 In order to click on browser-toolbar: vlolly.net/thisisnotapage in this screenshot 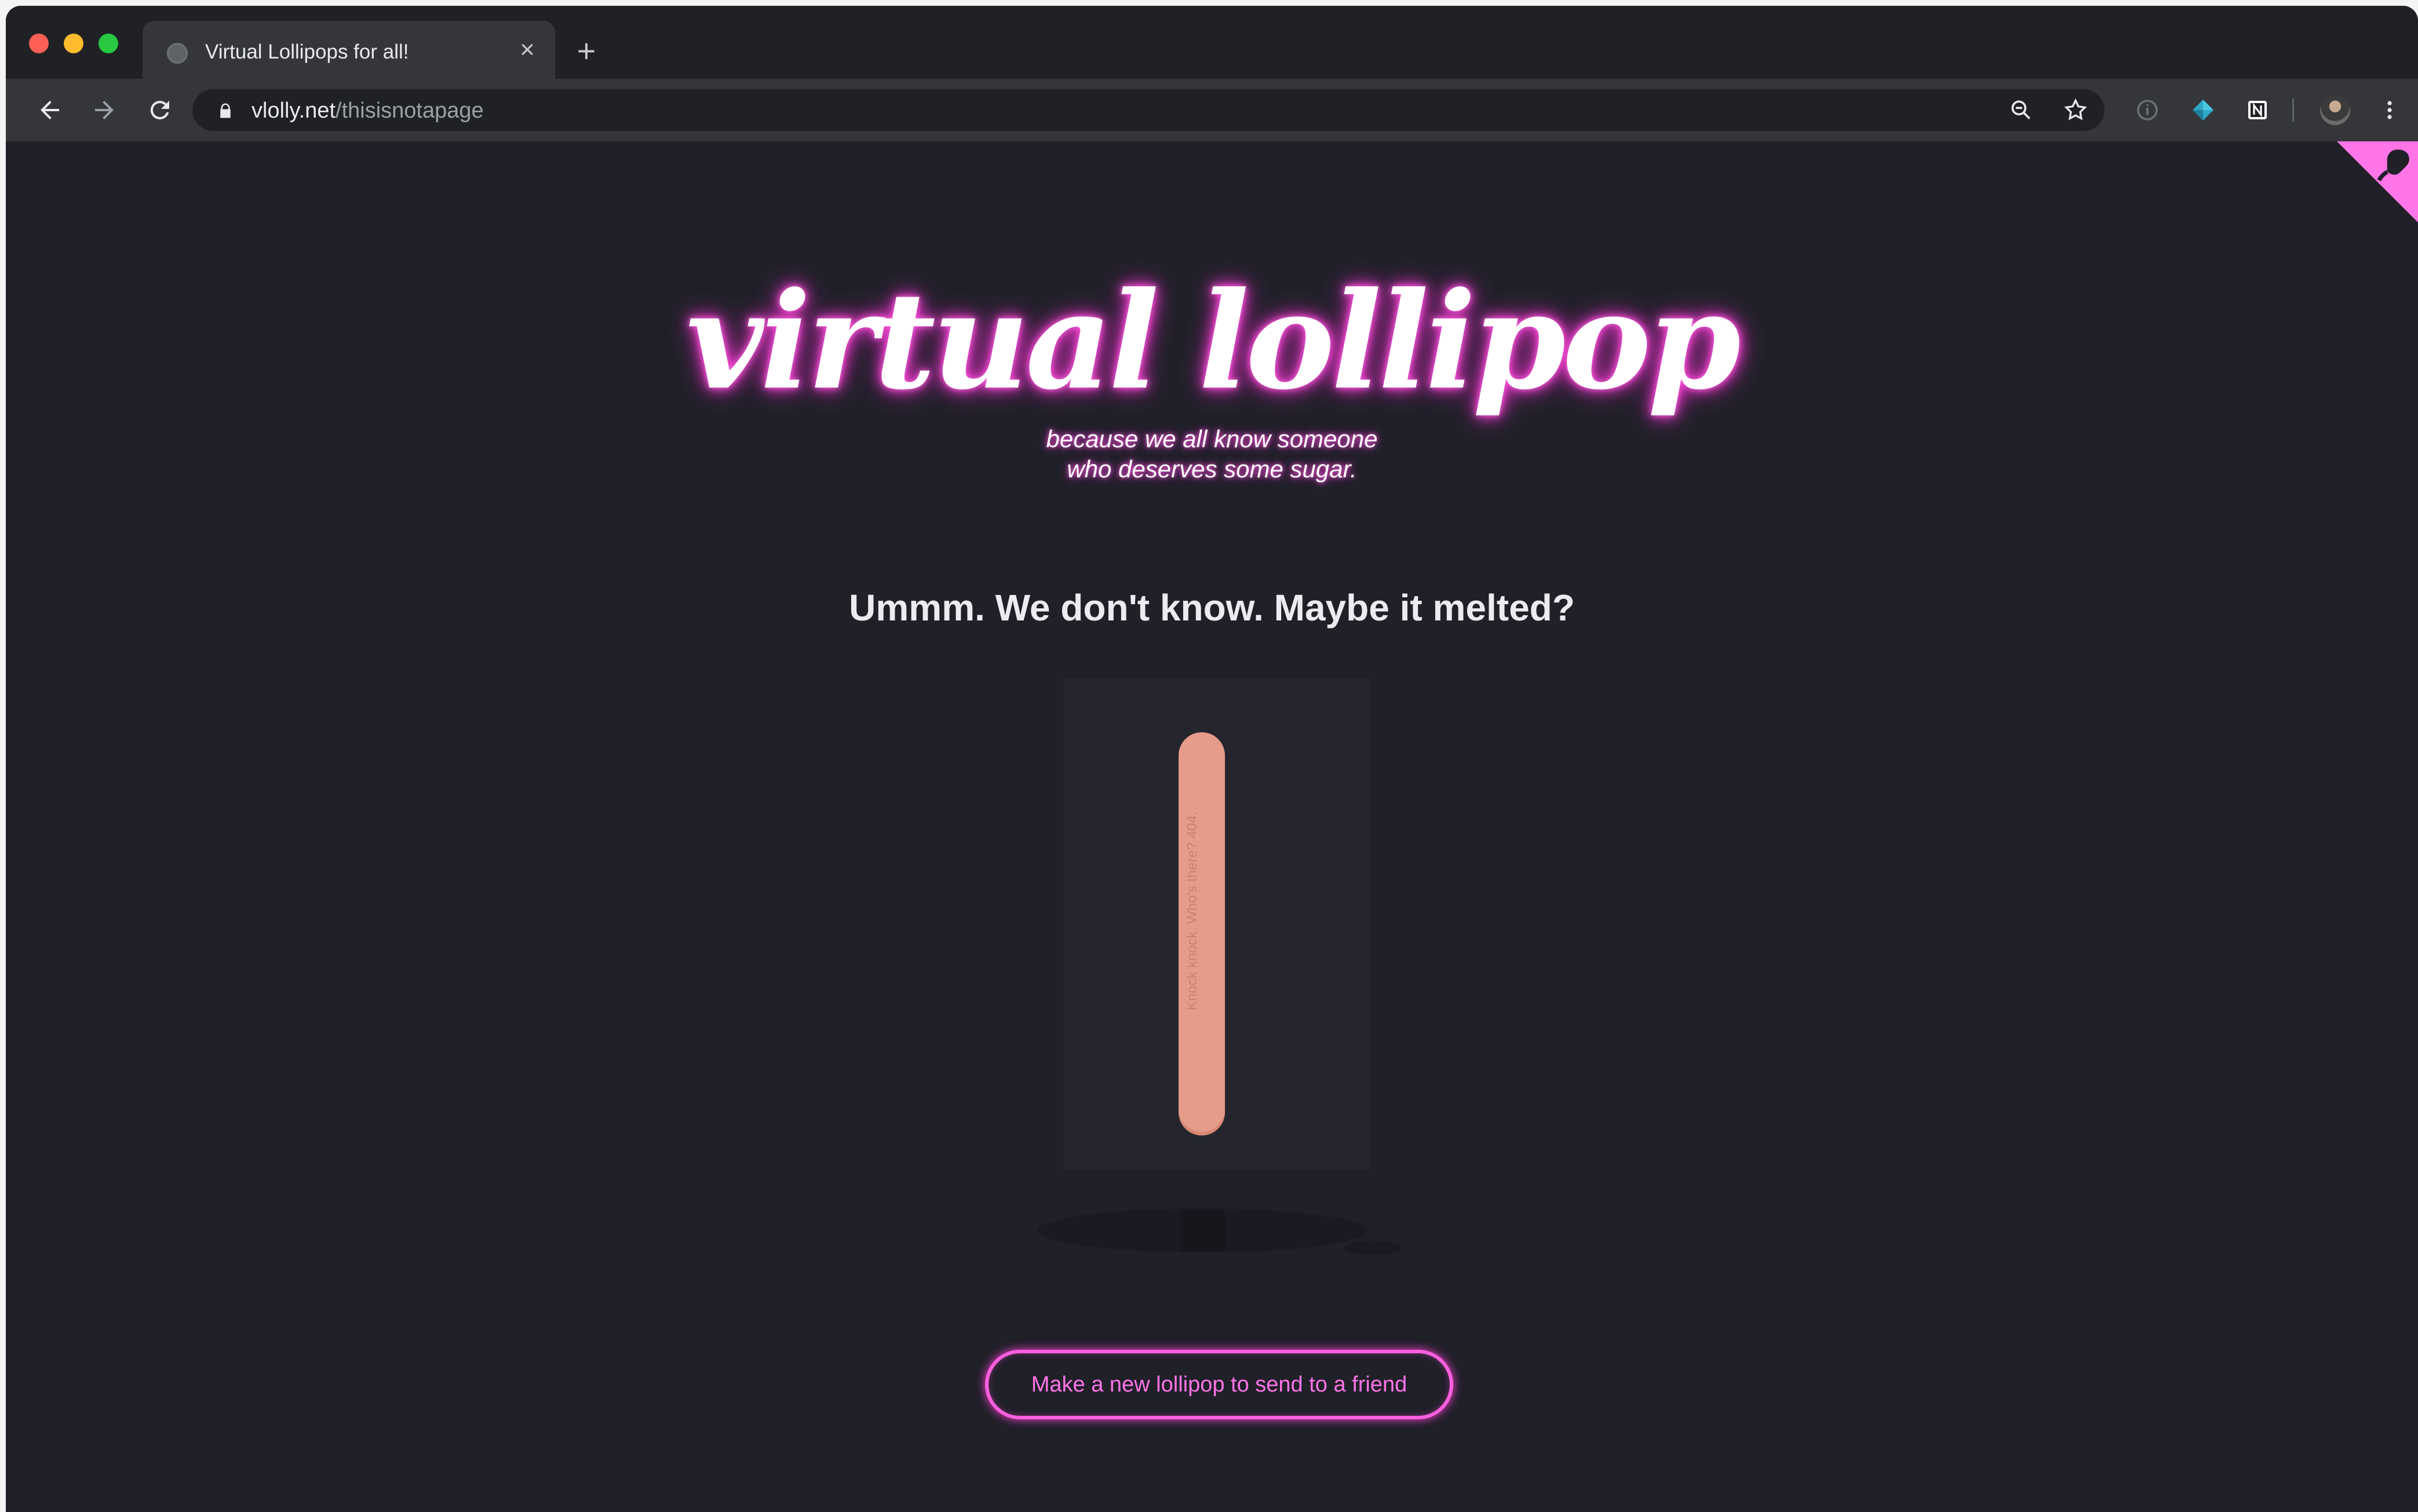, I will do `click(1212, 110)`.